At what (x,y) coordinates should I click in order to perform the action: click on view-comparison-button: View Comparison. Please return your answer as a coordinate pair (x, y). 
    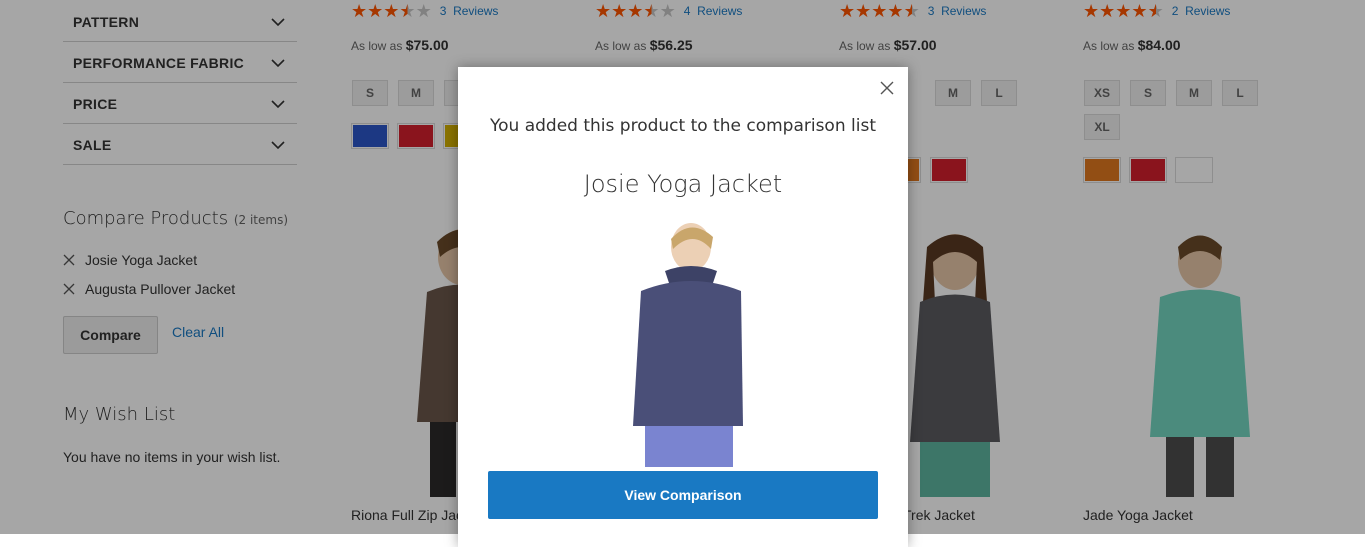
    Looking at the image, I should click on (683, 495).